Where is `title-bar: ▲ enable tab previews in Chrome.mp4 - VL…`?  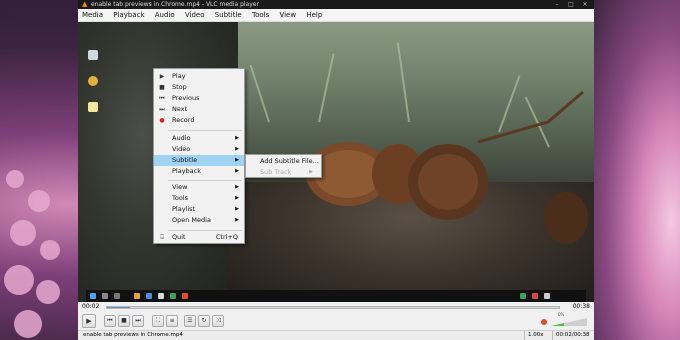 title-bar: ▲ enable tab previews in Chrome.mp4 - VL… is located at coordinates (336, 4).